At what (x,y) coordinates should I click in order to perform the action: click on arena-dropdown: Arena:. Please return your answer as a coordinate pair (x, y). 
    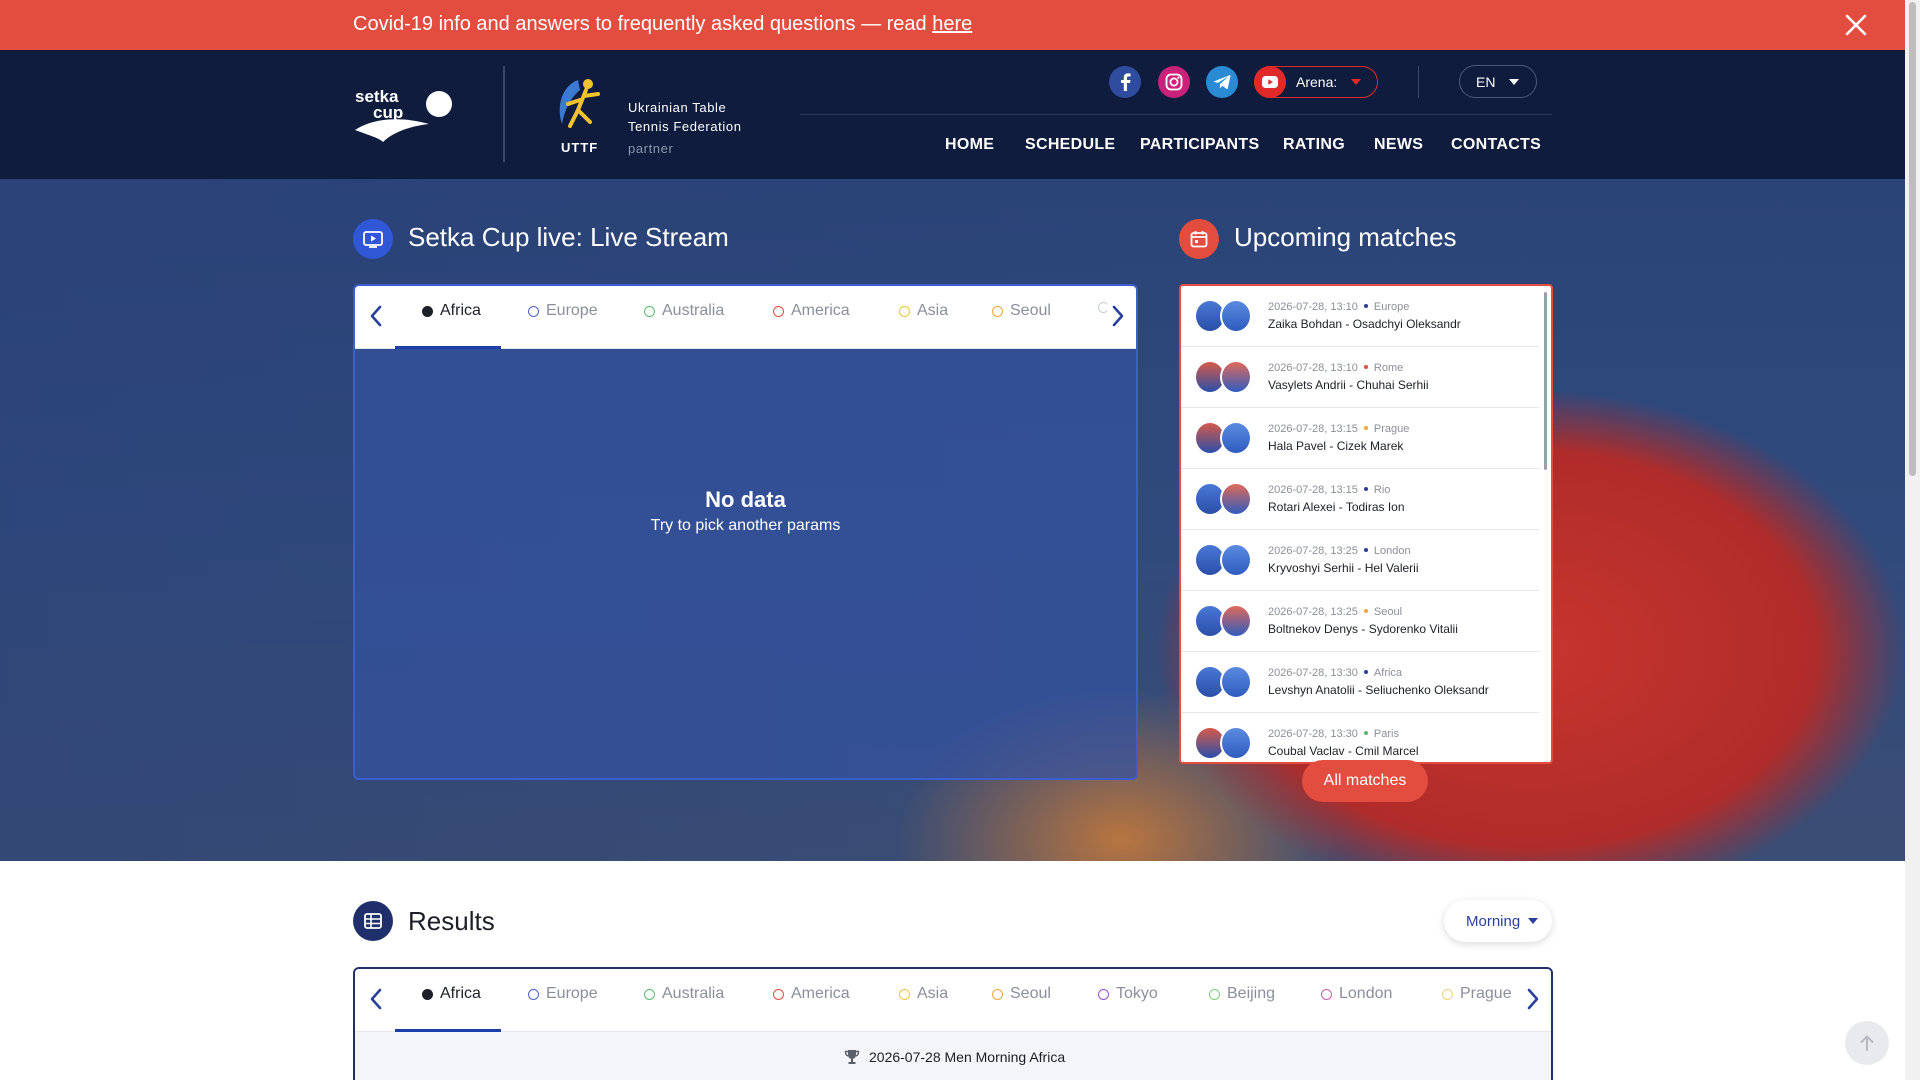
    Looking at the image, I should click on (1316, 82).